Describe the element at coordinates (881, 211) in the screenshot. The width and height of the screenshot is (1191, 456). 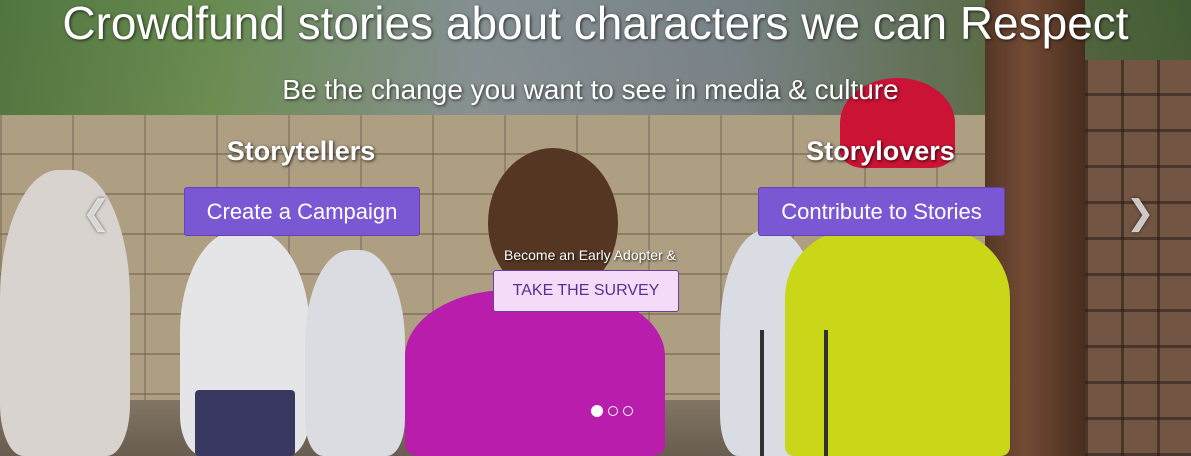
I see `contribute-to-stories-button: Contribute to Stories` at that location.